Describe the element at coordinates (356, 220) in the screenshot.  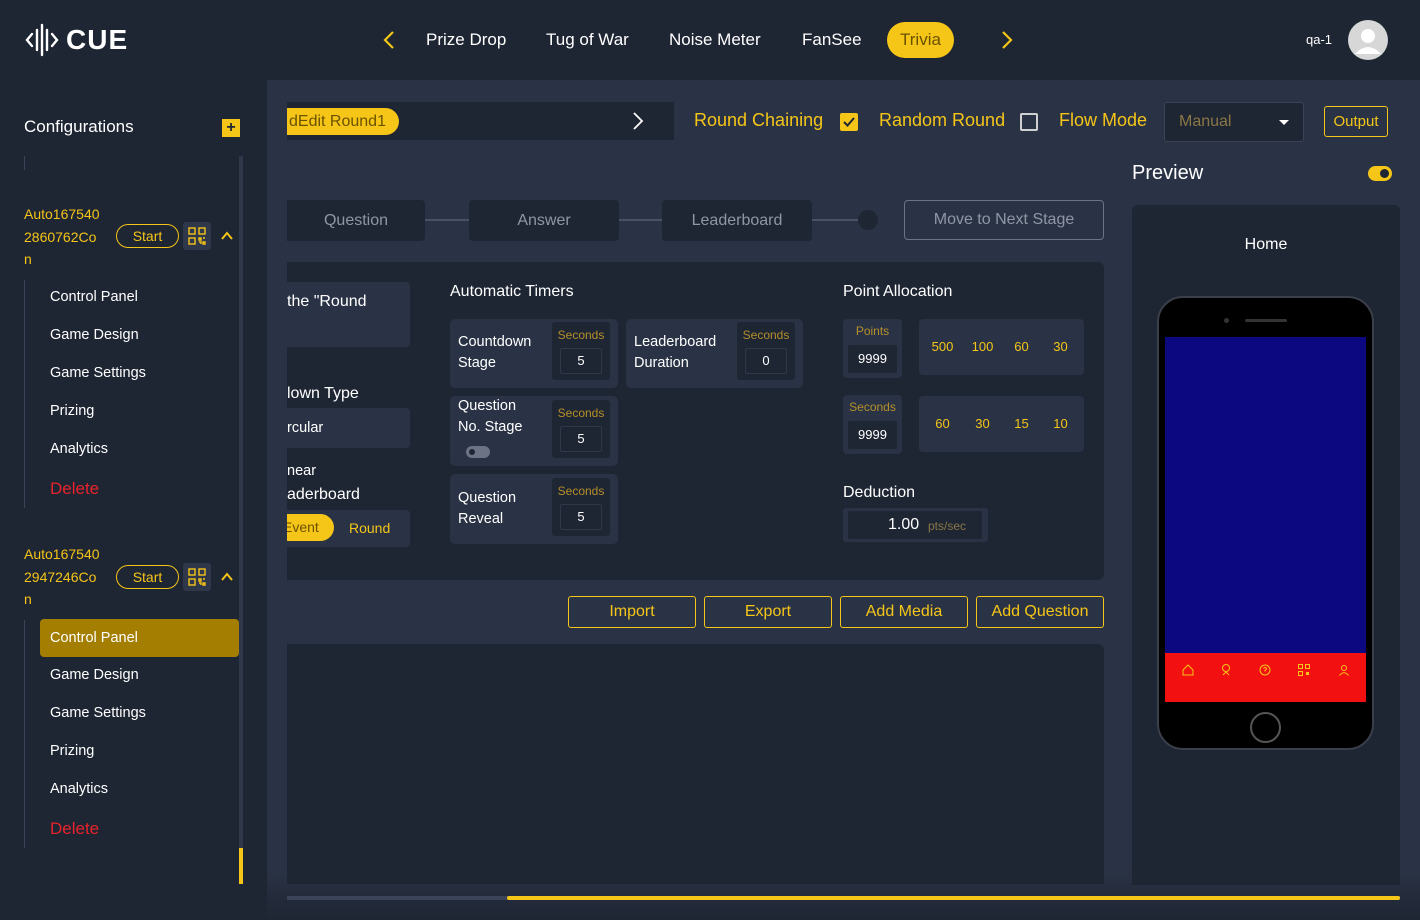
I see `stage-question: Question` at that location.